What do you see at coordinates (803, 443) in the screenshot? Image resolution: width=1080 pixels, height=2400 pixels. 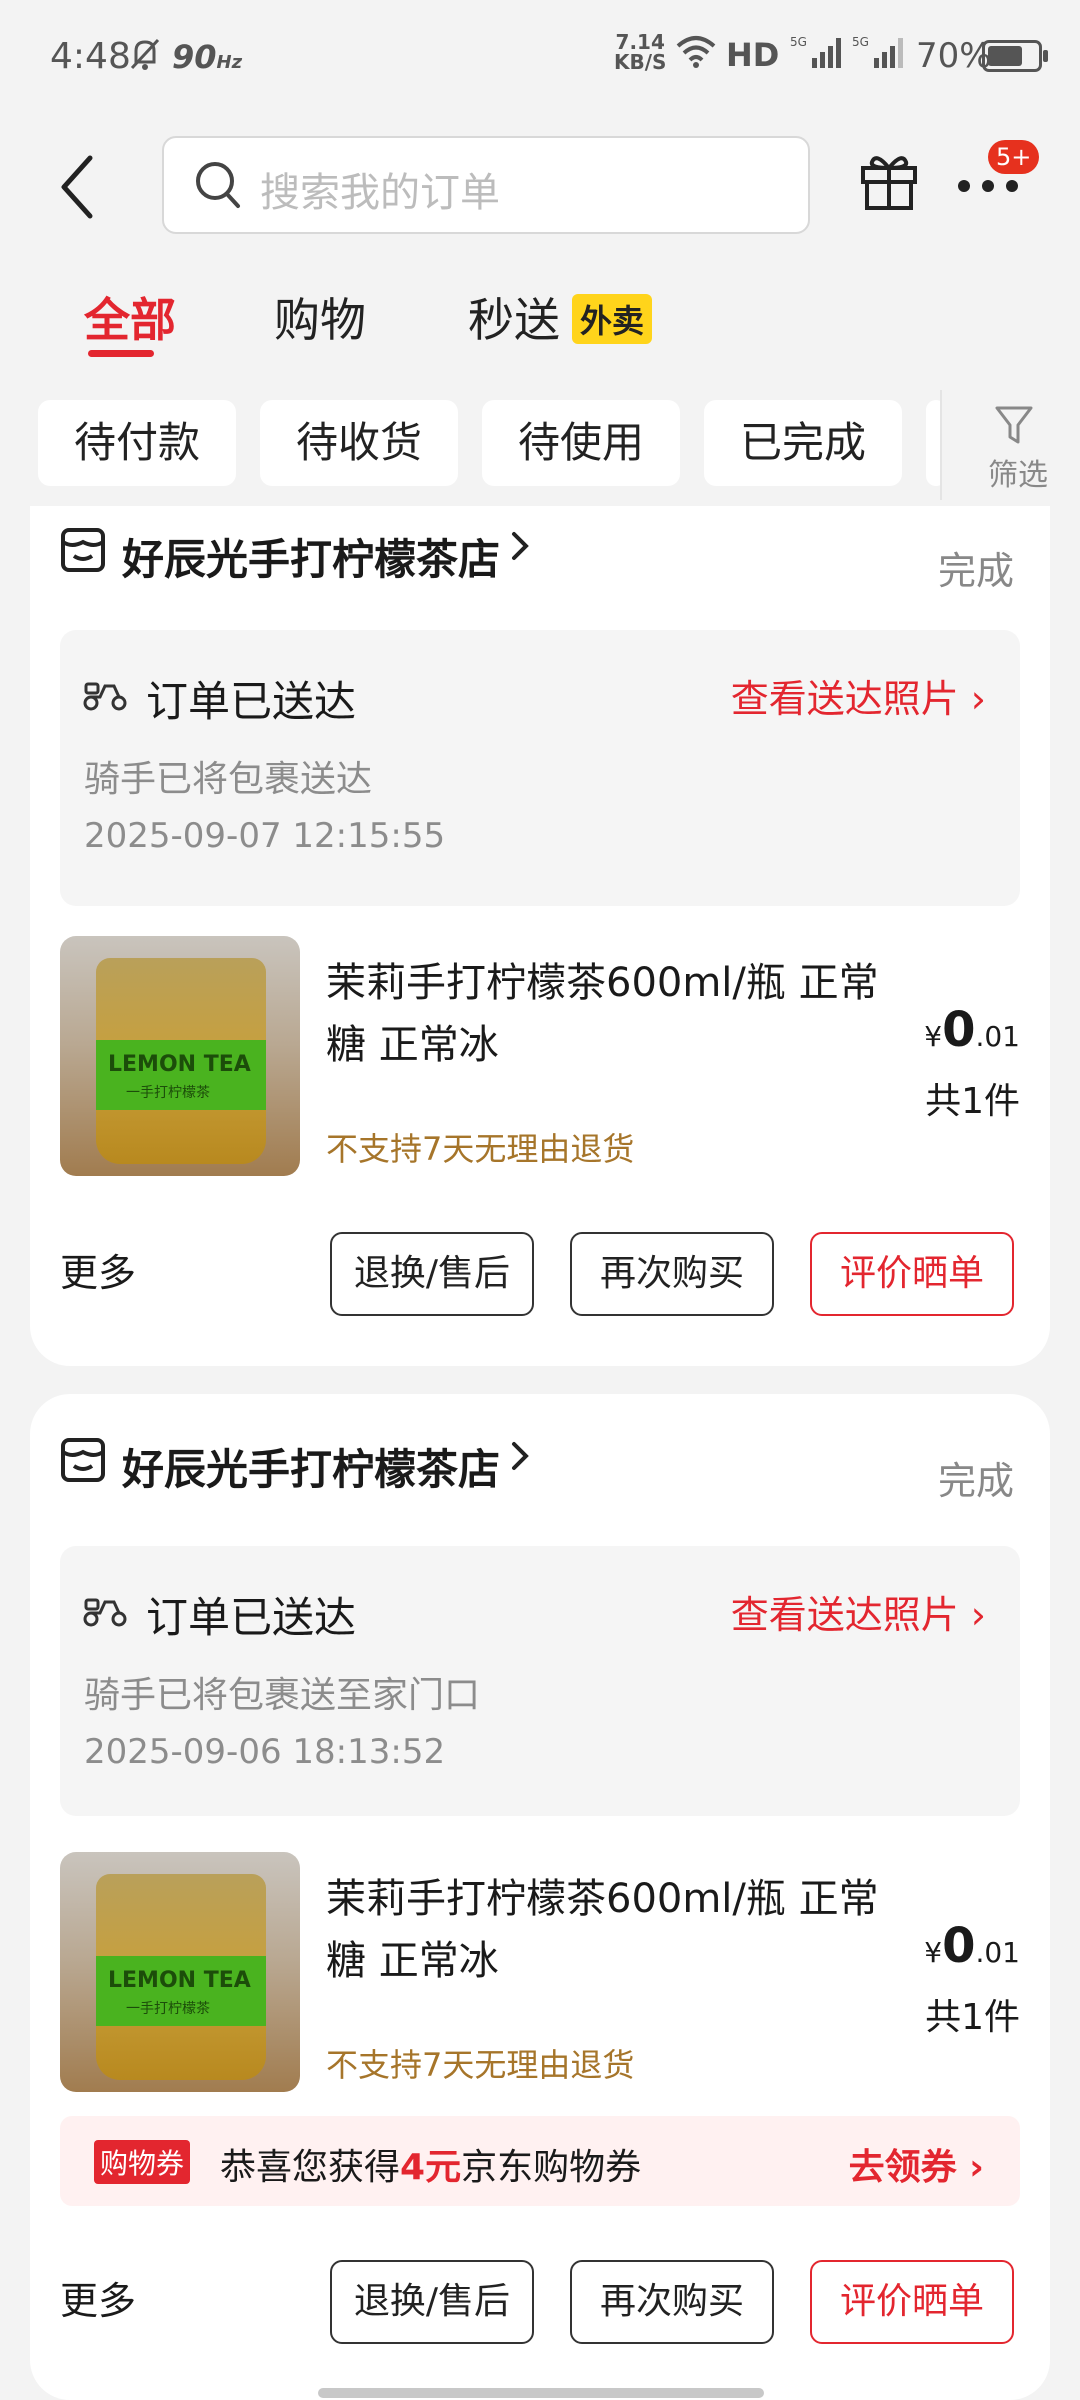 I see `chip-completed: 已完成` at bounding box center [803, 443].